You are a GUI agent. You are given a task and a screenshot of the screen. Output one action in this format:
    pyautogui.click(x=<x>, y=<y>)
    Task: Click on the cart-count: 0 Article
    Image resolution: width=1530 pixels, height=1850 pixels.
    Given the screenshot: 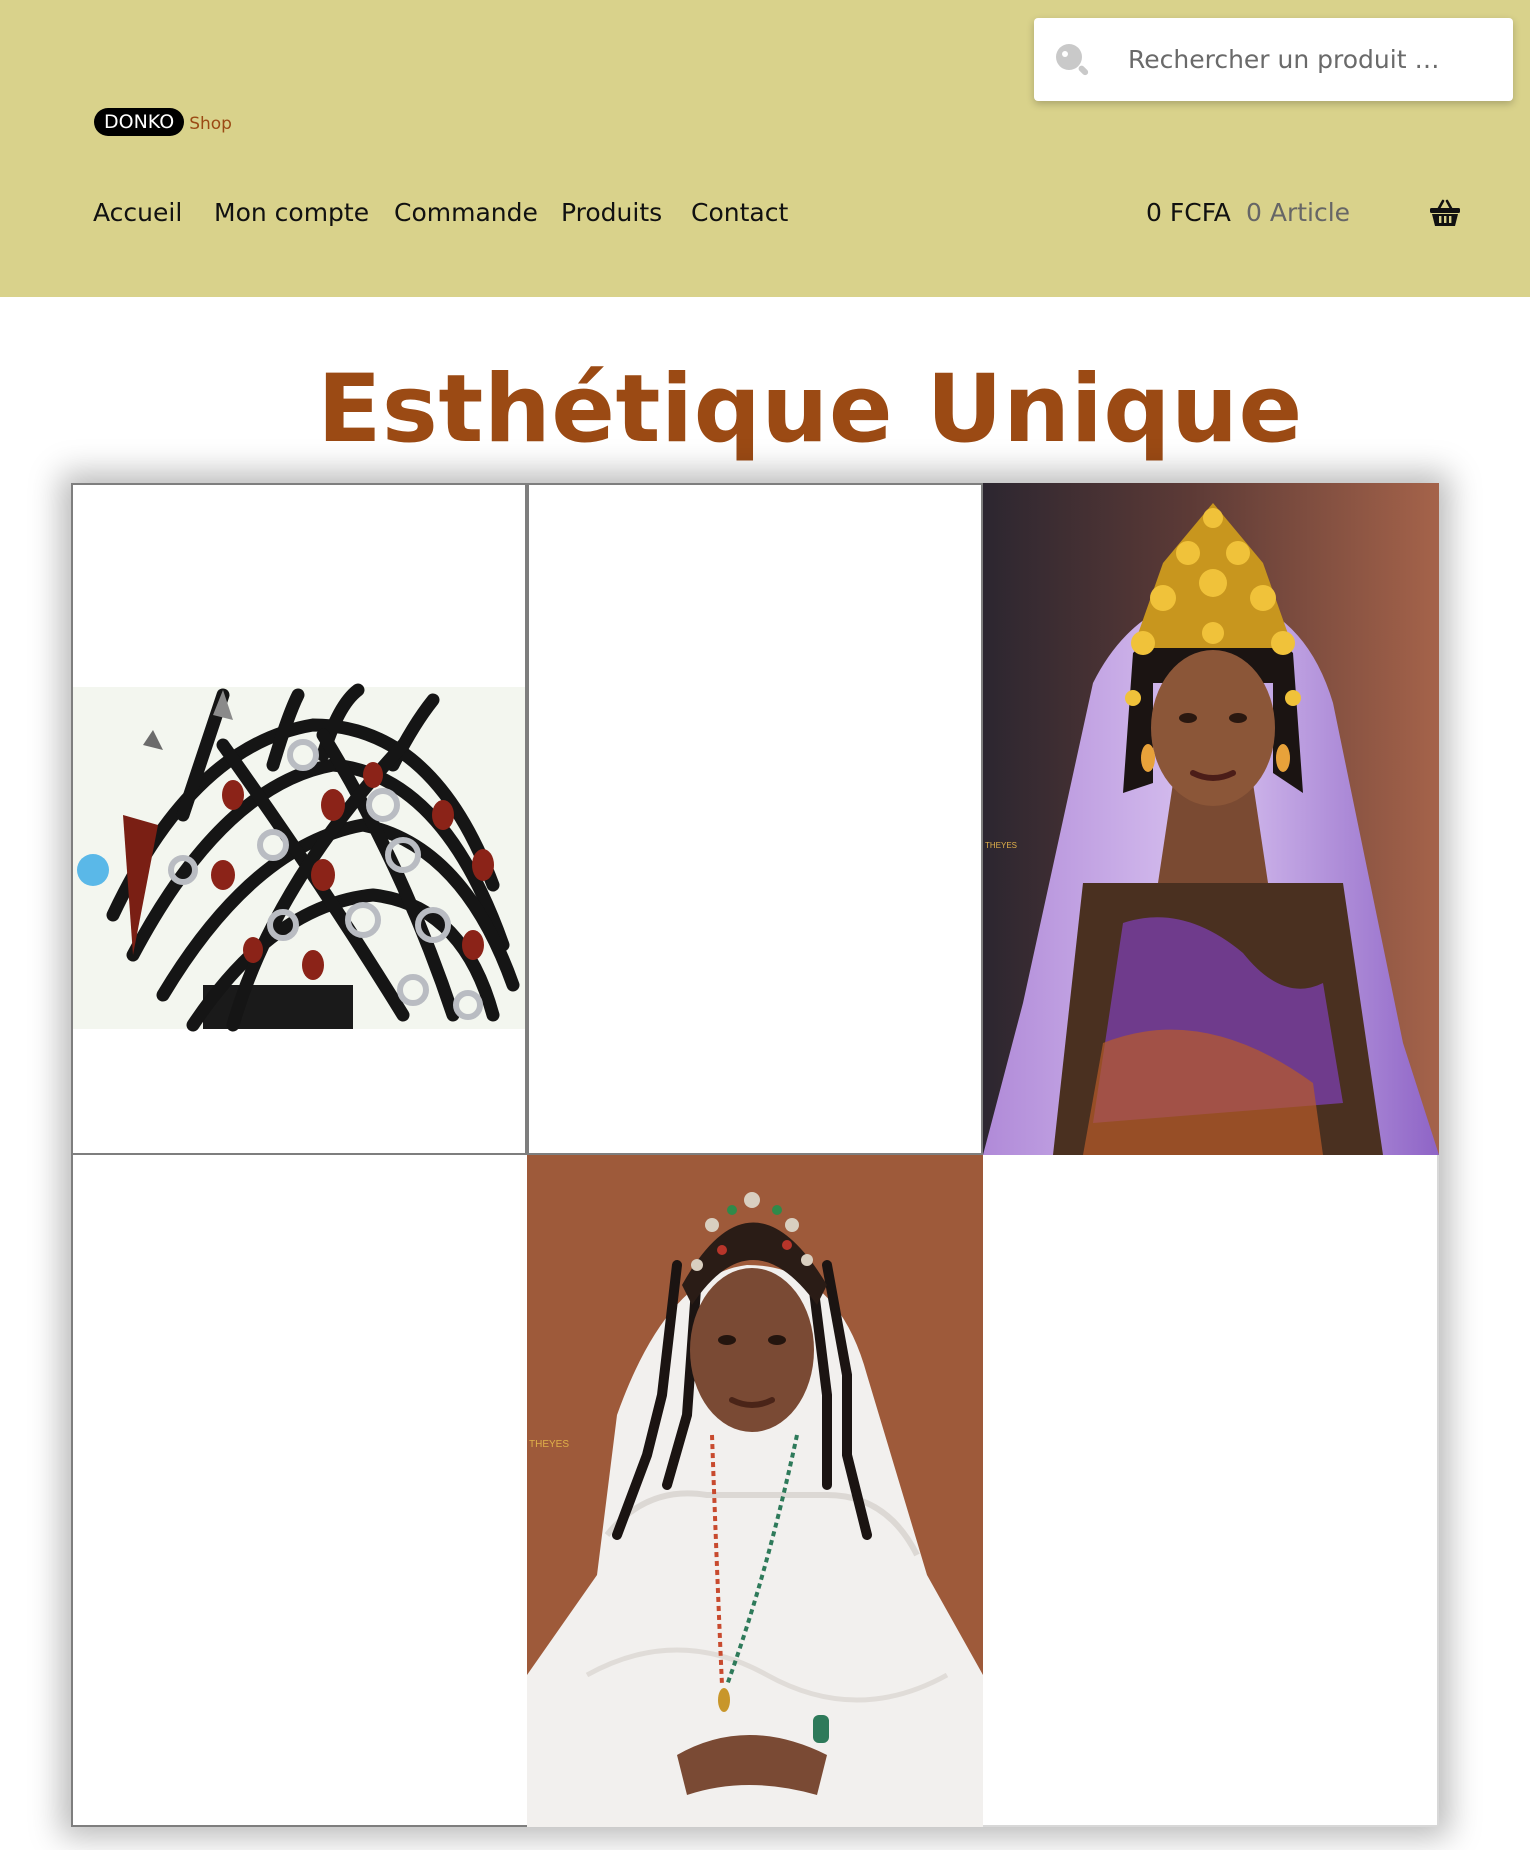 What is the action you would take?
    pyautogui.click(x=1298, y=212)
    